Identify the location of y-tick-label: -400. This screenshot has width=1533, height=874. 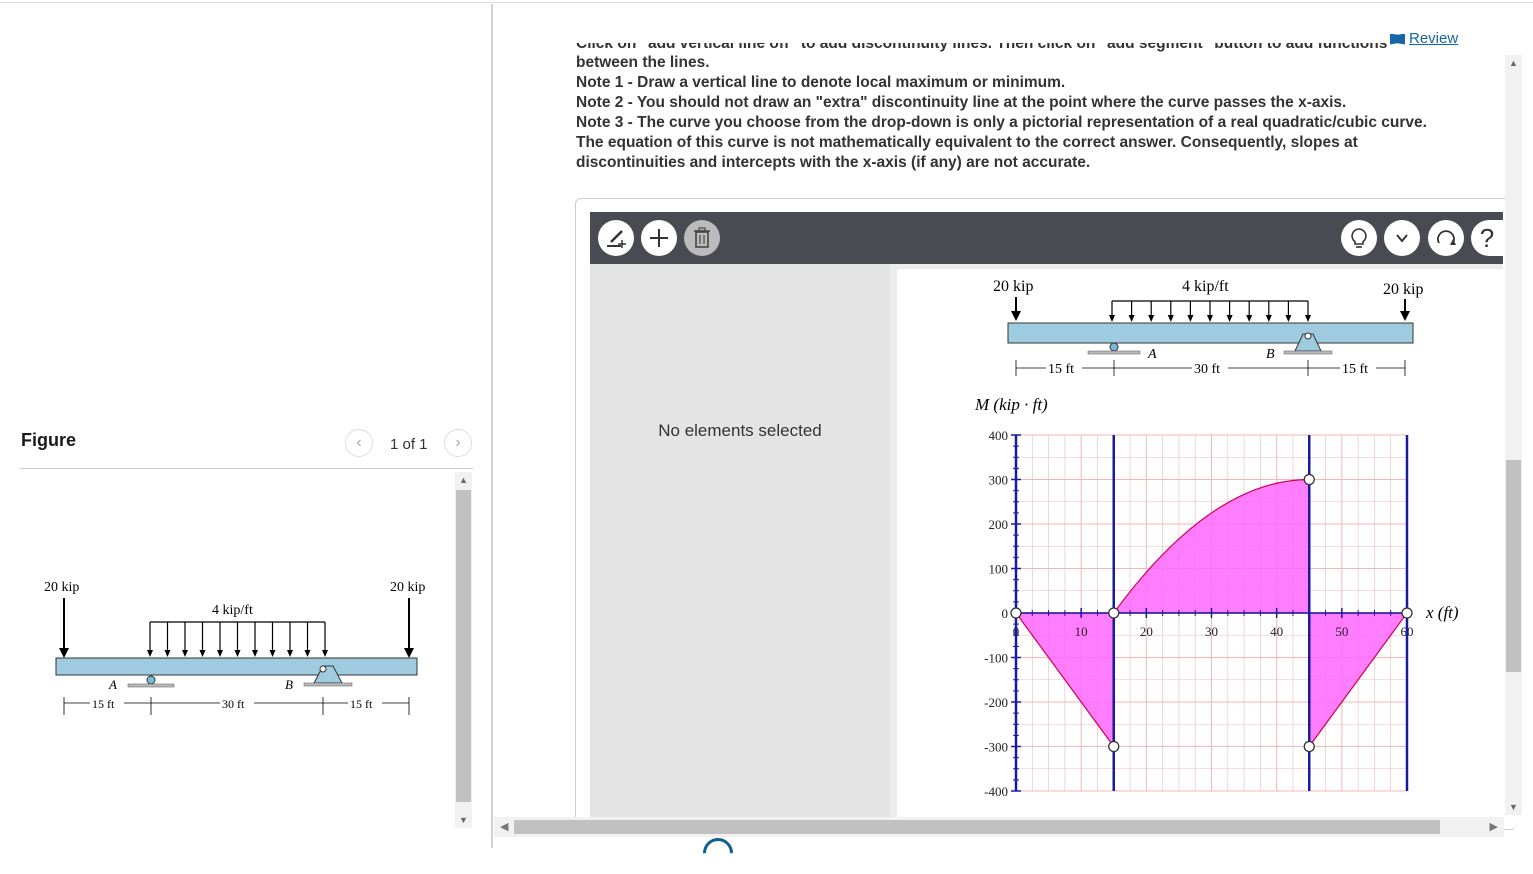
(996, 791).